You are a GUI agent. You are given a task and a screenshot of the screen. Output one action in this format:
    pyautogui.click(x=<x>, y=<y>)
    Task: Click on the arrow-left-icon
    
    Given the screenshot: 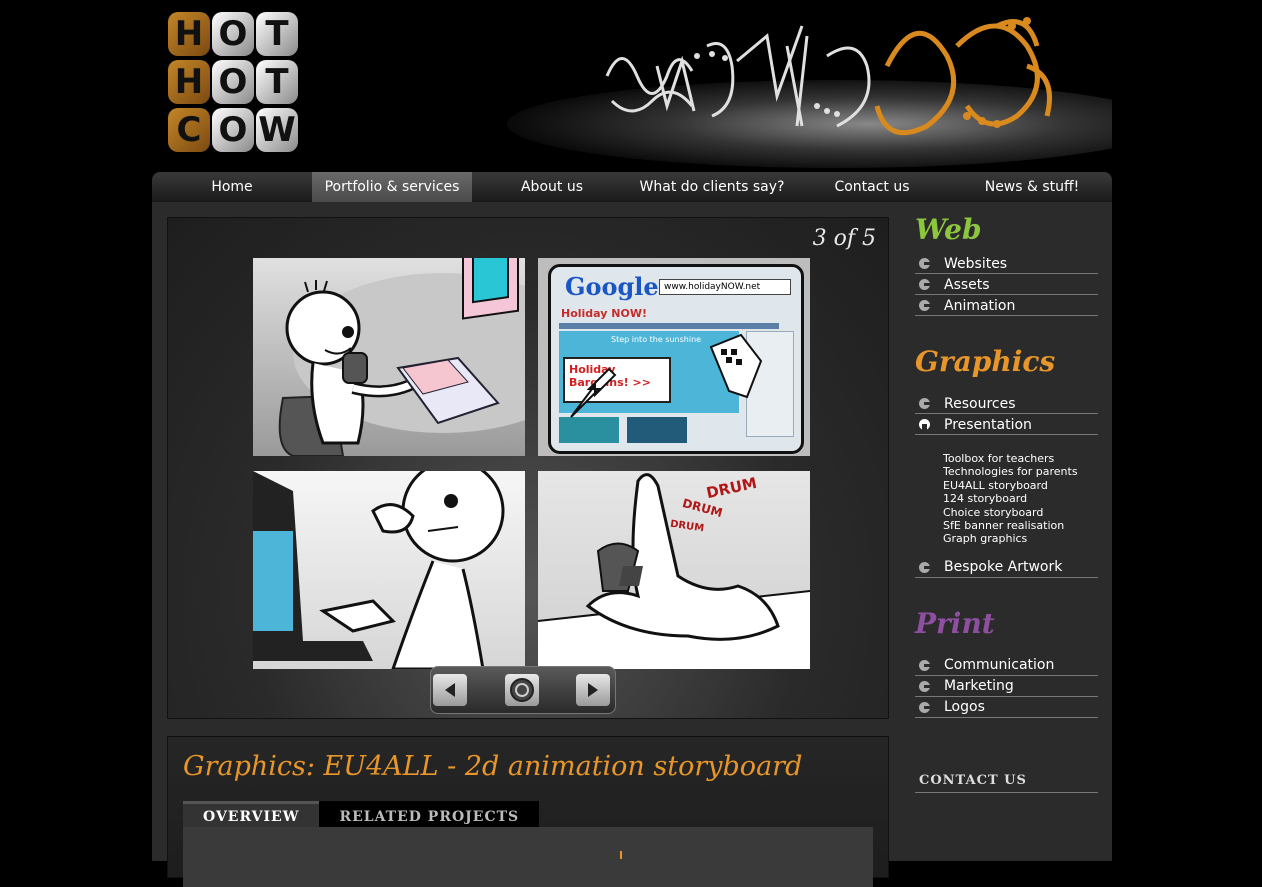 What is the action you would take?
    pyautogui.click(x=450, y=690)
    